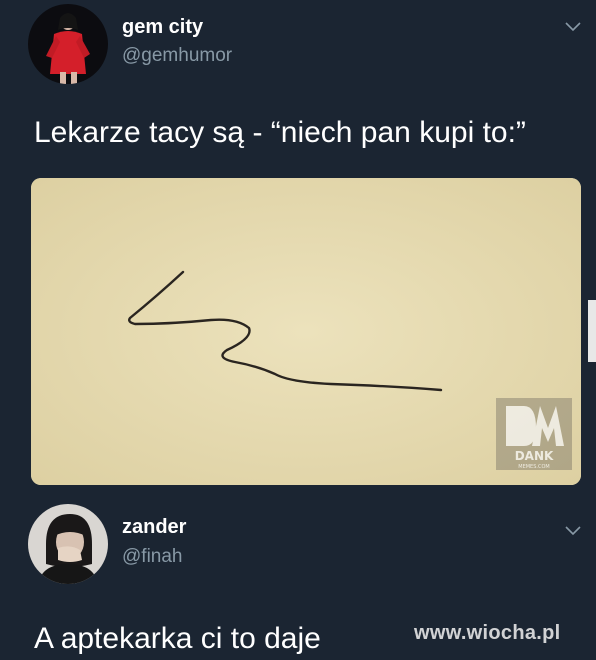  I want to click on user-handle: @gemhumor, so click(177, 56).